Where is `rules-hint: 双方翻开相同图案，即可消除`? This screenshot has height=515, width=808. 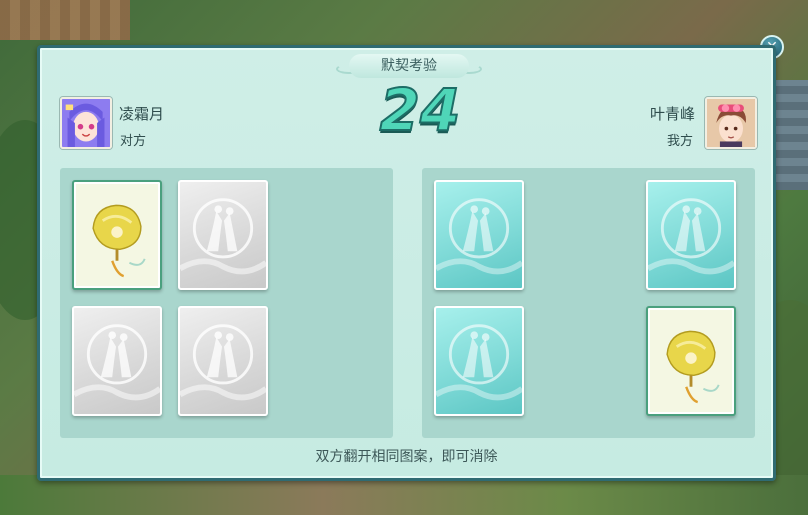
rules-hint: 双方翻开相同图案，即可消除 is located at coordinates (406, 457).